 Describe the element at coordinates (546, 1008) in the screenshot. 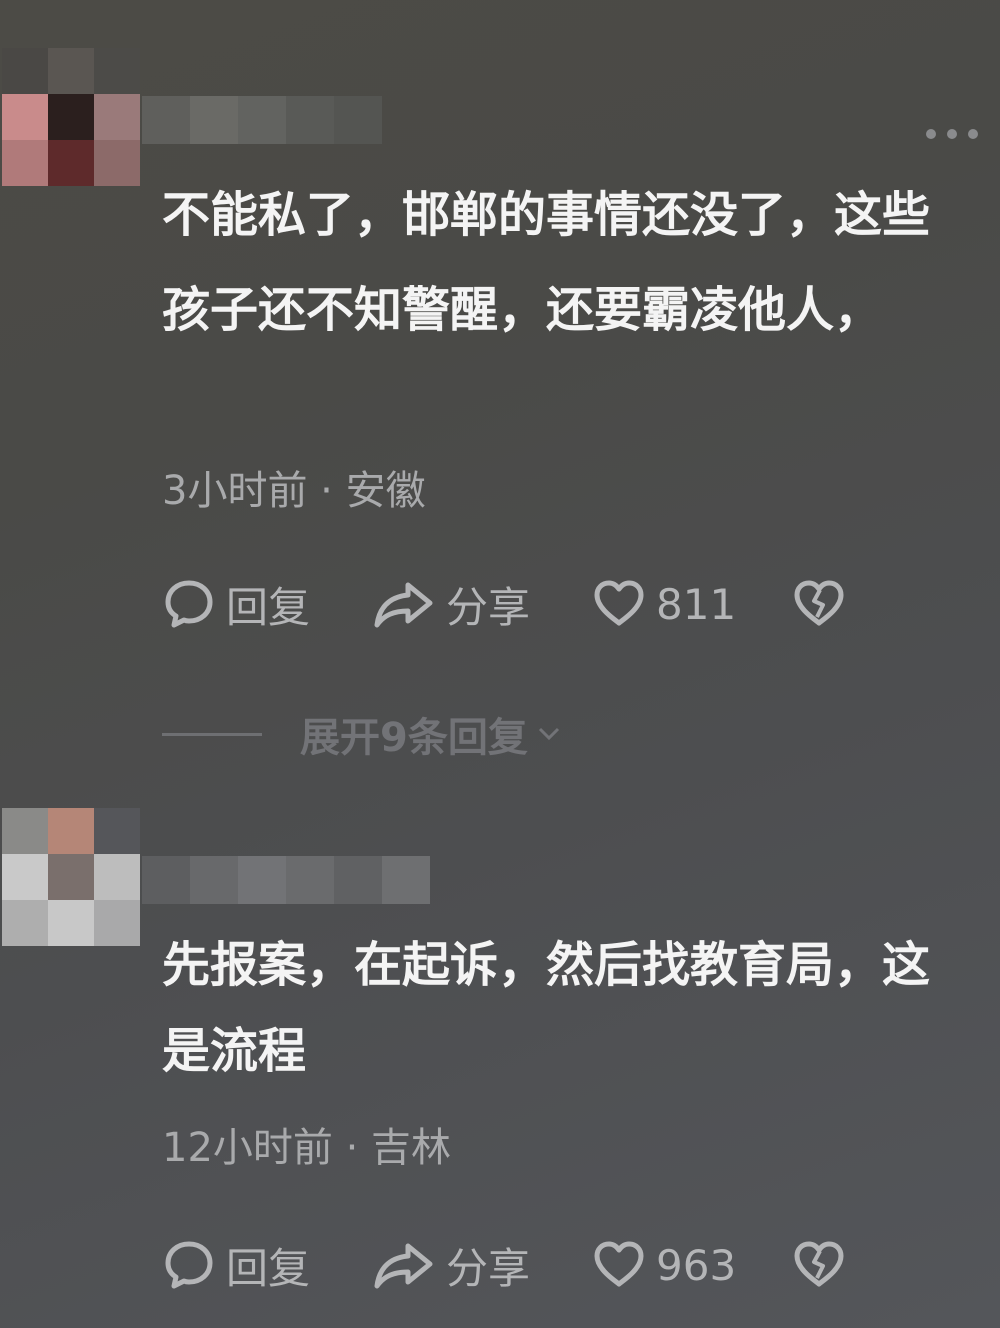

I see `comment-text: 先报案，在起诉，然后找教育局，这是流程` at that location.